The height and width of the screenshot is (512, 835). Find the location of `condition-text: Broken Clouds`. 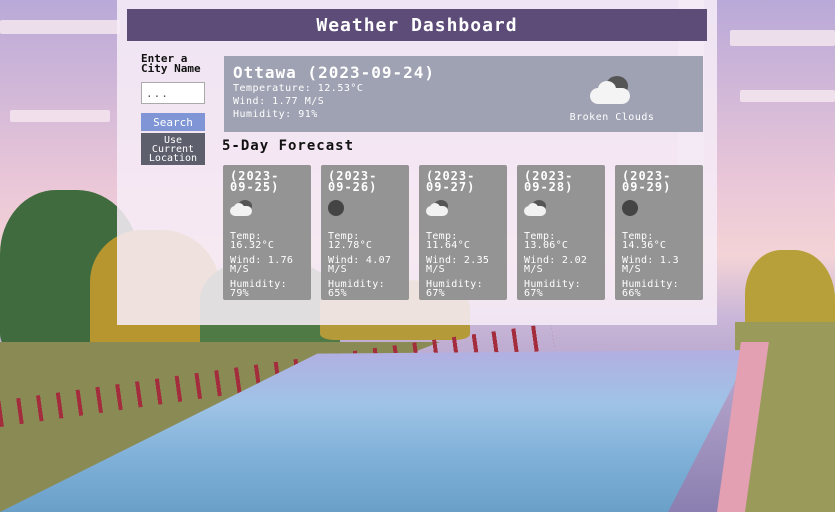

condition-text: Broken Clouds is located at coordinates (612, 117).